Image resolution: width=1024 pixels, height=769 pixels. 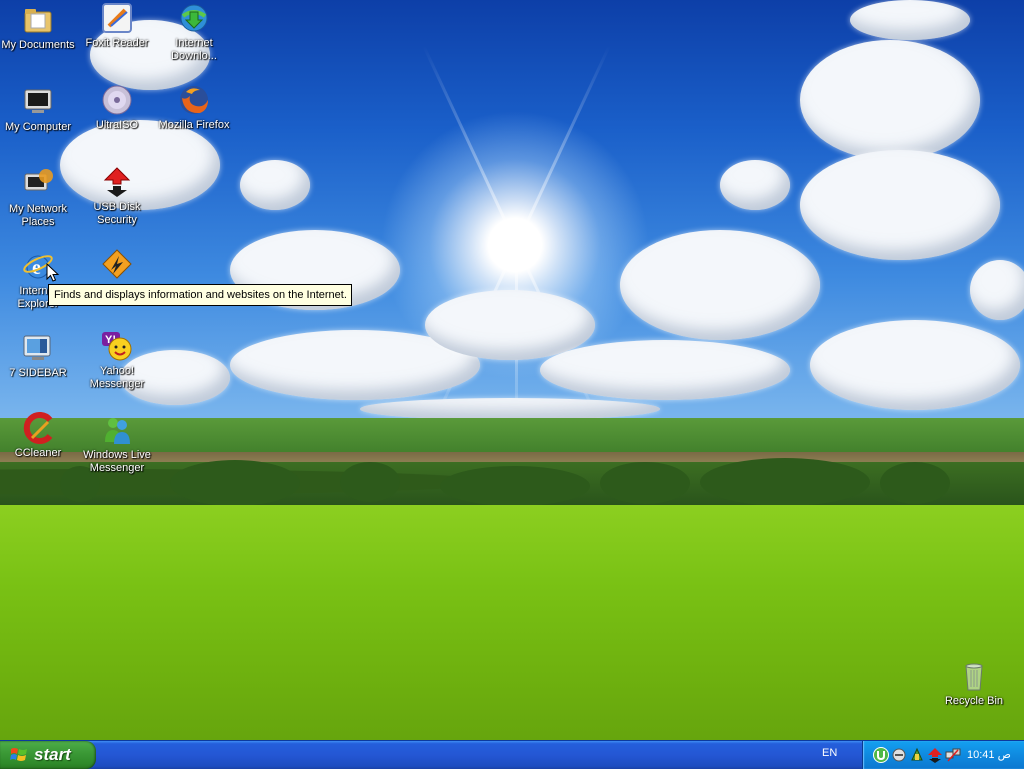 What do you see at coordinates (38, 102) in the screenshot?
I see `computer-icon` at bounding box center [38, 102].